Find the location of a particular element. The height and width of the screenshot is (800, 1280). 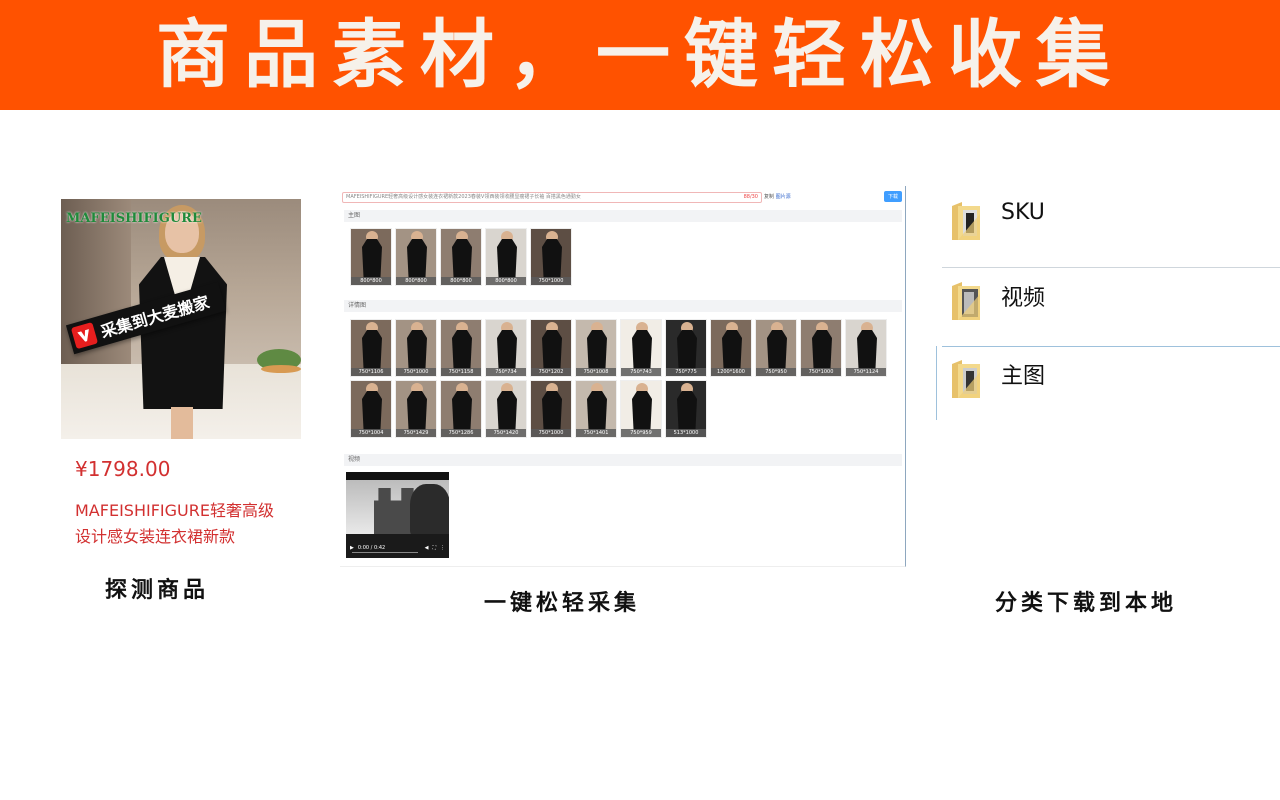

banner-title: 商品素材，一键轻松收集 is located at coordinates (640, 55).